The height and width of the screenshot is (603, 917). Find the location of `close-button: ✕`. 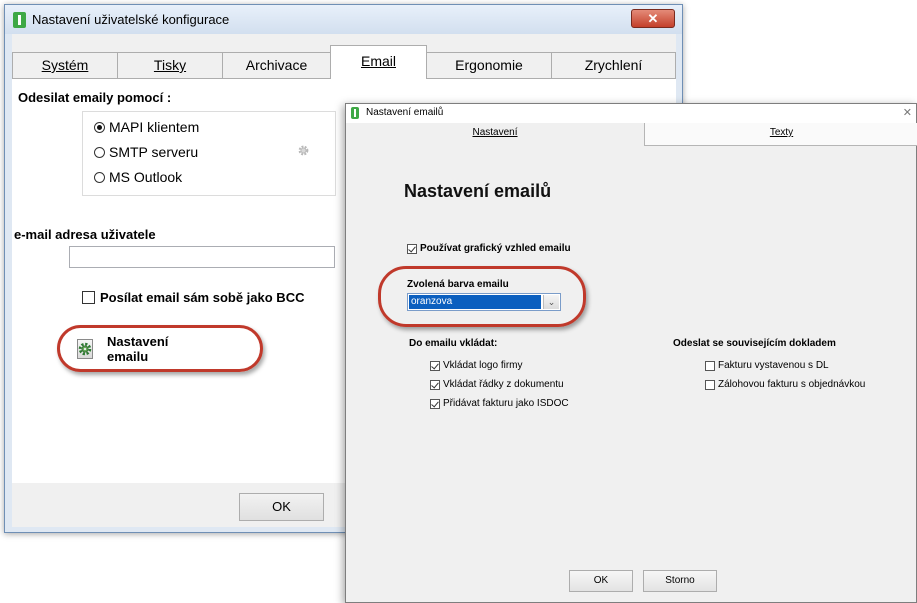

close-button: ✕ is located at coordinates (653, 18).